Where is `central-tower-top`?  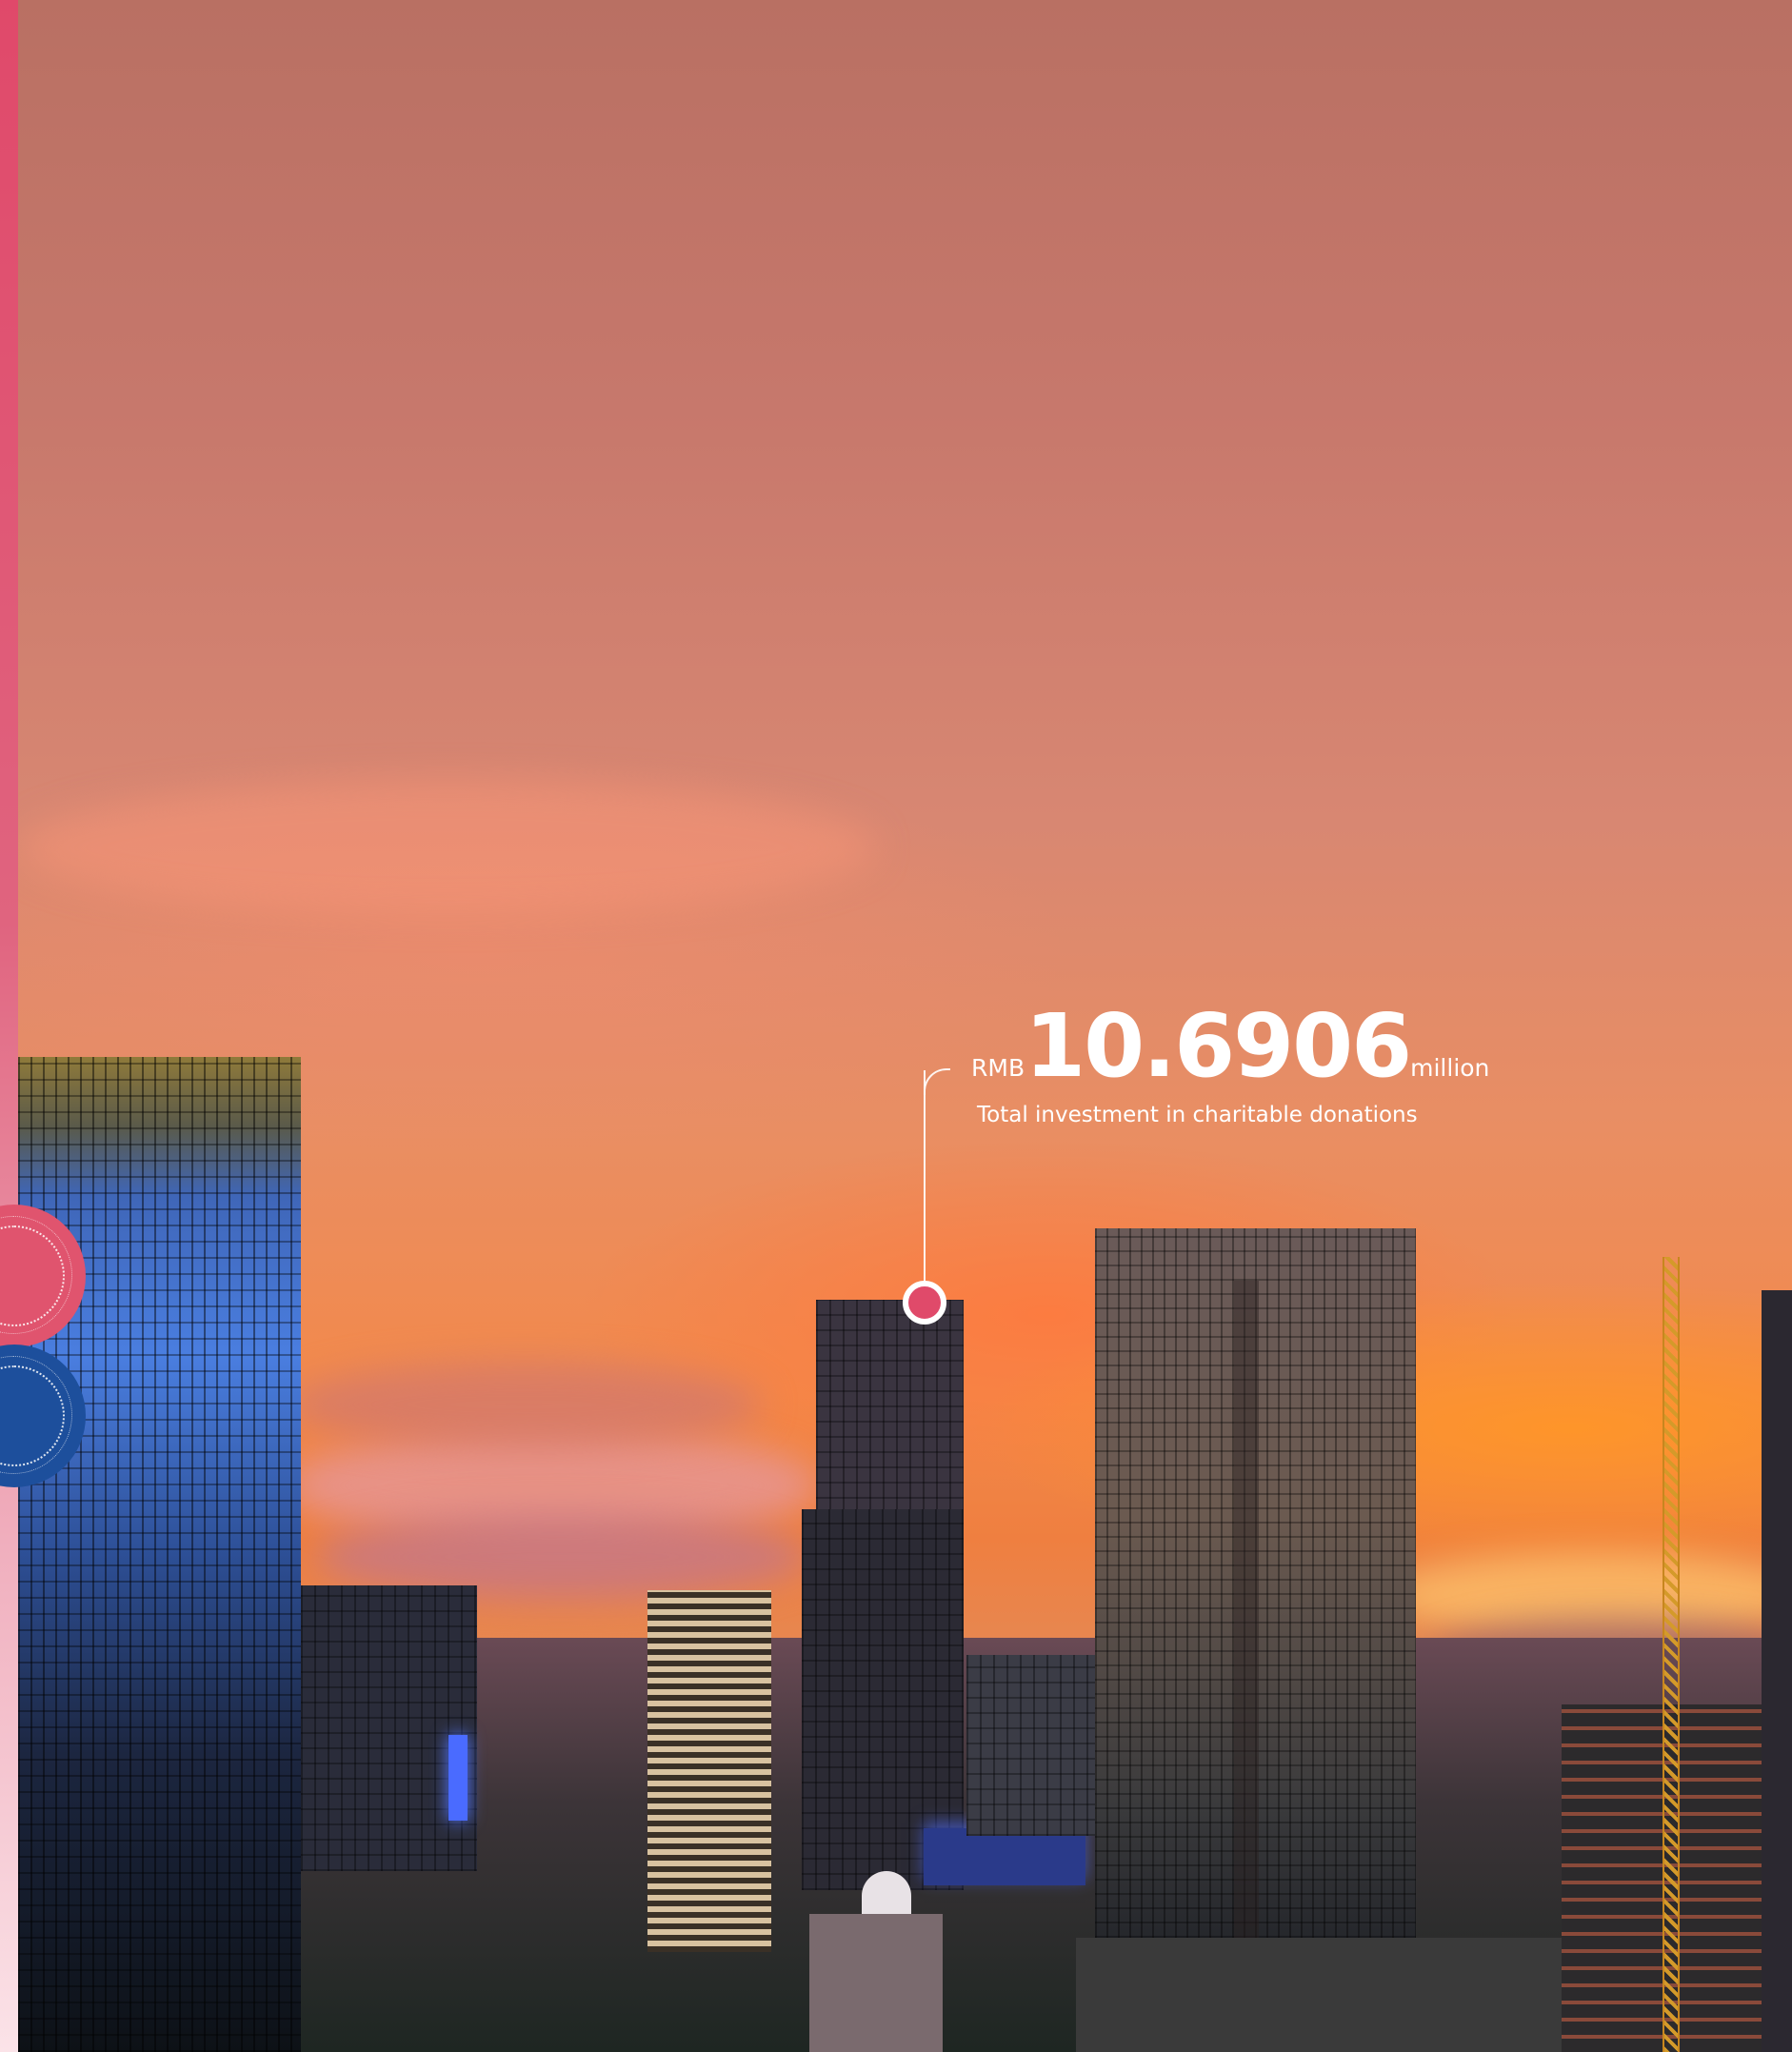
central-tower-top is located at coordinates (890, 1407).